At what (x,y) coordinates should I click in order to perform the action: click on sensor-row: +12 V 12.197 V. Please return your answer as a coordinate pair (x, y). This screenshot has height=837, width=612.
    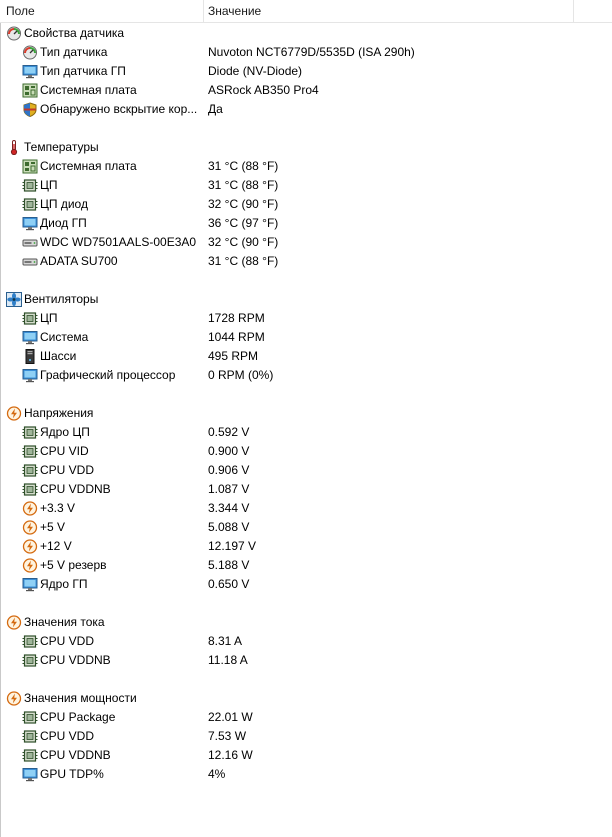
    Looking at the image, I should click on (306, 546).